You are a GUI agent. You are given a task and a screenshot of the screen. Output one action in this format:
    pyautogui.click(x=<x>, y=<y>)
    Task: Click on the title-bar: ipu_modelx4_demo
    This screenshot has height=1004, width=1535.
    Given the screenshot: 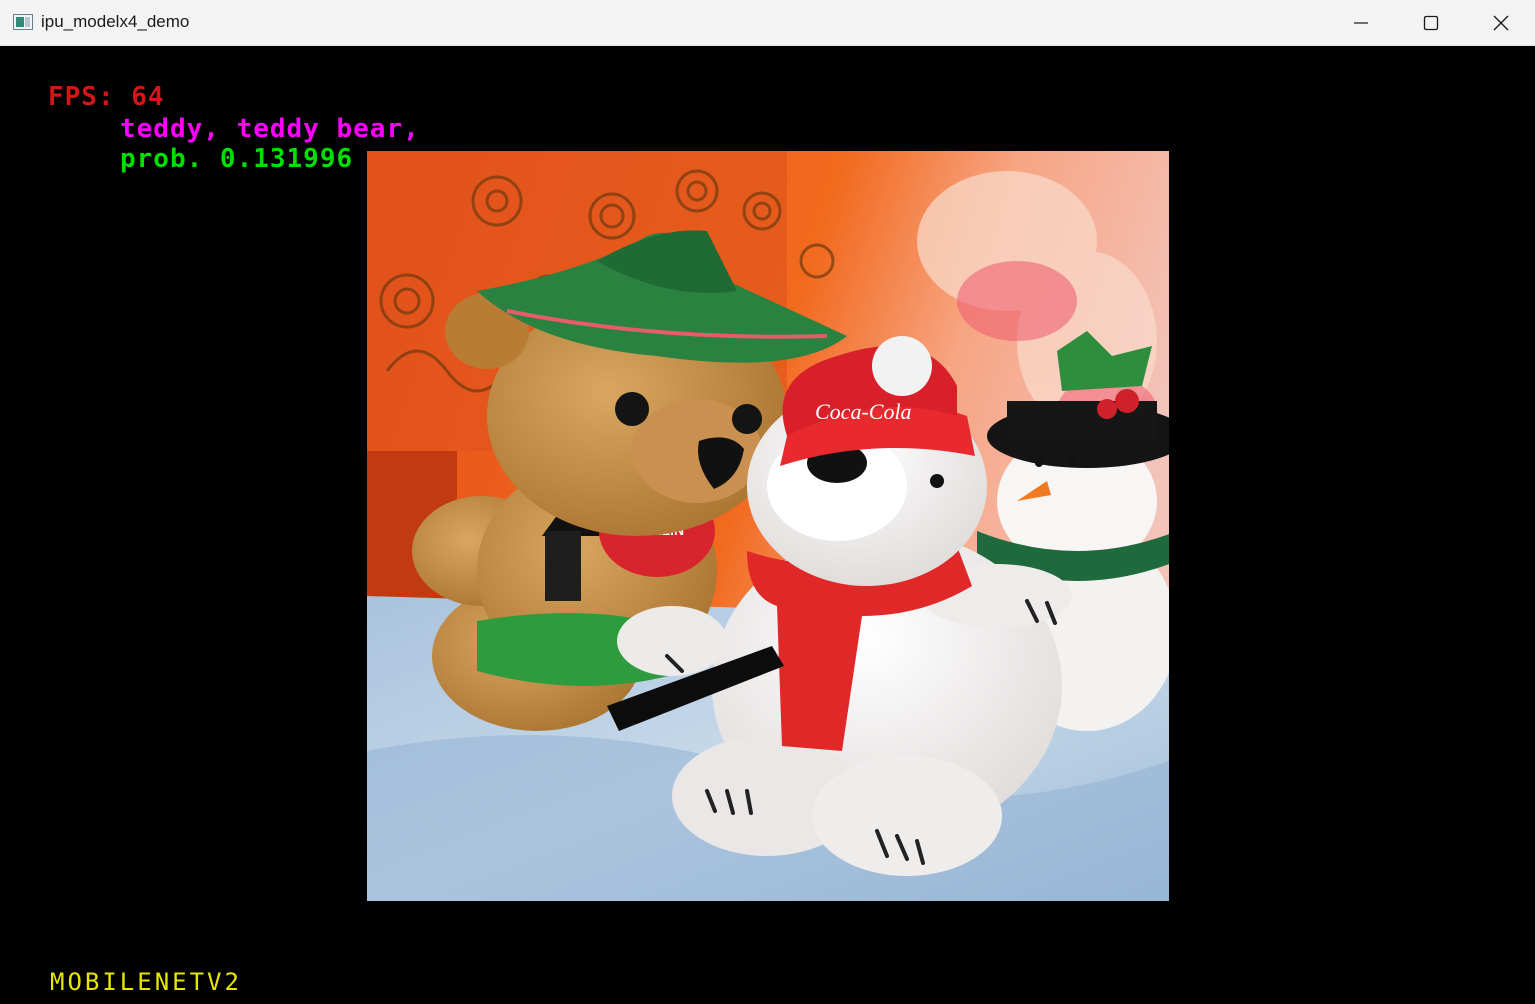 What is the action you would take?
    pyautogui.click(x=767, y=23)
    